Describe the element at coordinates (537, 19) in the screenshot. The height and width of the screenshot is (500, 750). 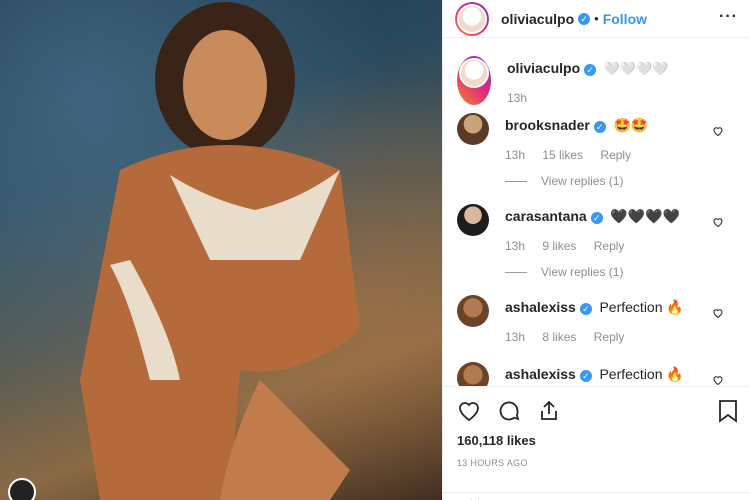
I see `header-username: oliviaculpo` at that location.